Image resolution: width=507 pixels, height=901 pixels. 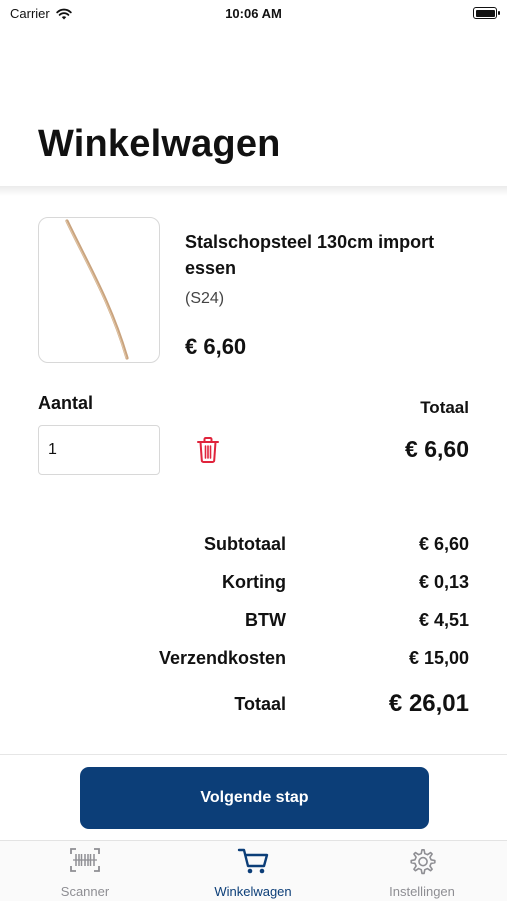 What do you see at coordinates (253, 754) in the screenshot?
I see `bottom-divider` at bounding box center [253, 754].